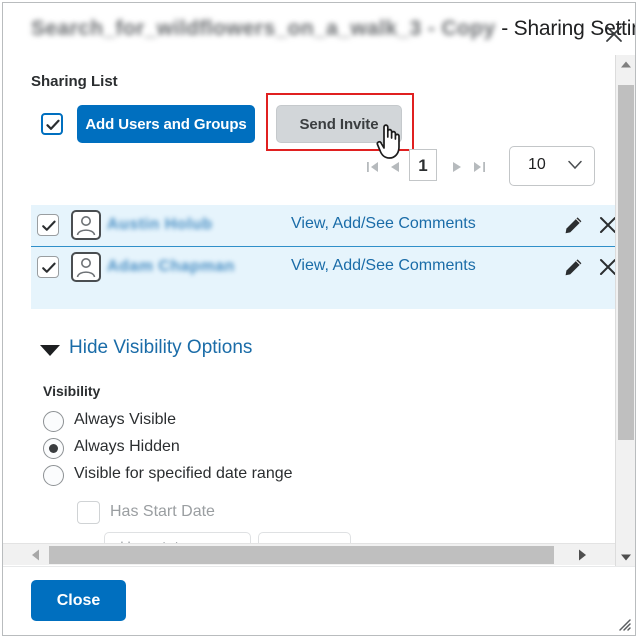 The width and height of the screenshot is (640, 640). What do you see at coordinates (575, 165) in the screenshot?
I see `chevron-down-icon` at bounding box center [575, 165].